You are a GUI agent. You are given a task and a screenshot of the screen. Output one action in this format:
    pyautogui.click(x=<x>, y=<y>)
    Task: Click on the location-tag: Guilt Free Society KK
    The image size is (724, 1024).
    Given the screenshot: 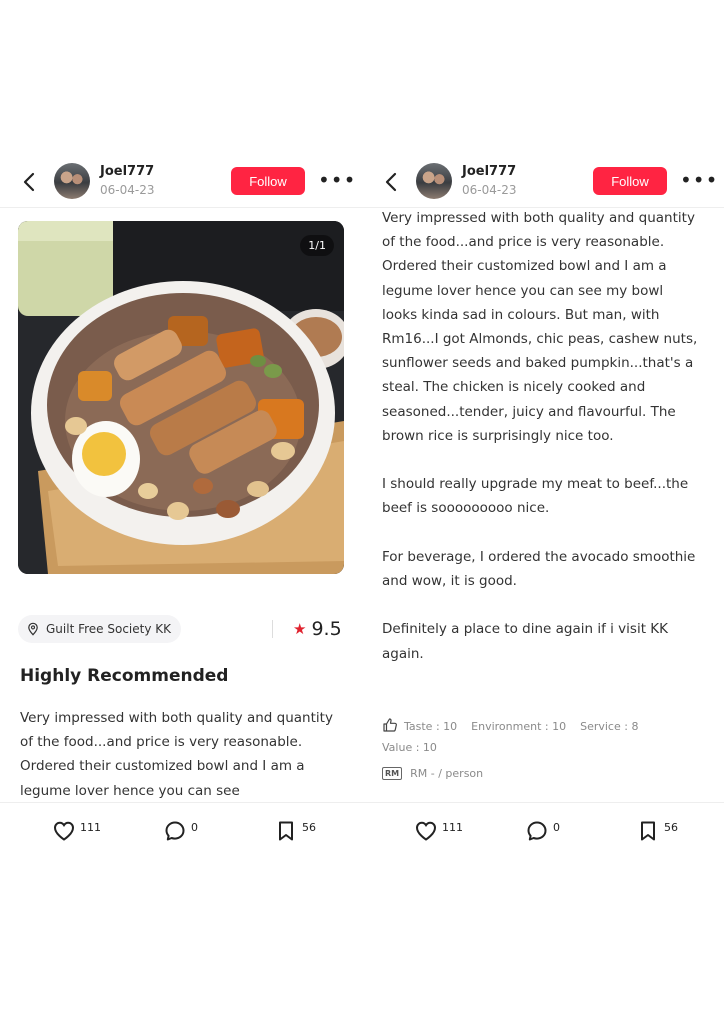 What is the action you would take?
    pyautogui.click(x=100, y=629)
    